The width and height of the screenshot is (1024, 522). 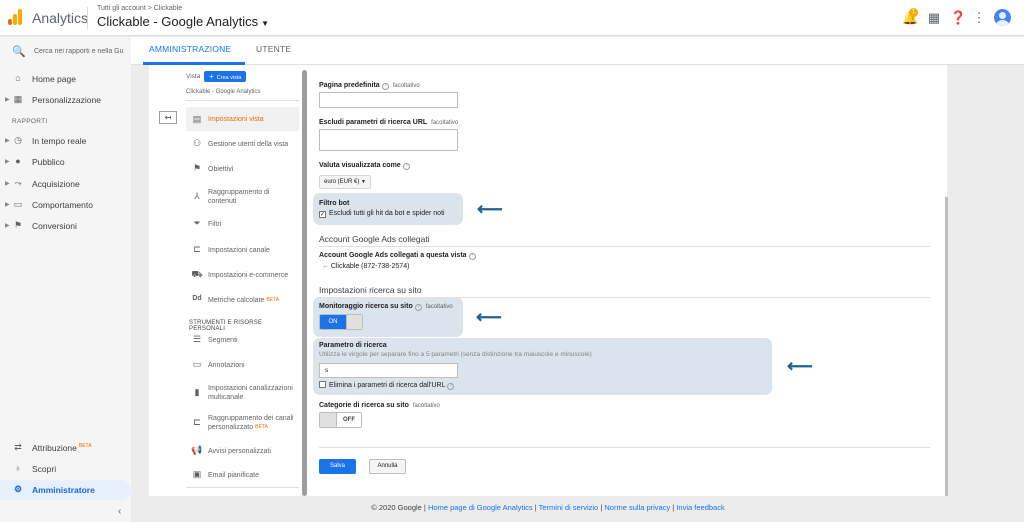 I want to click on dd-icon: Dd, so click(x=197, y=298).